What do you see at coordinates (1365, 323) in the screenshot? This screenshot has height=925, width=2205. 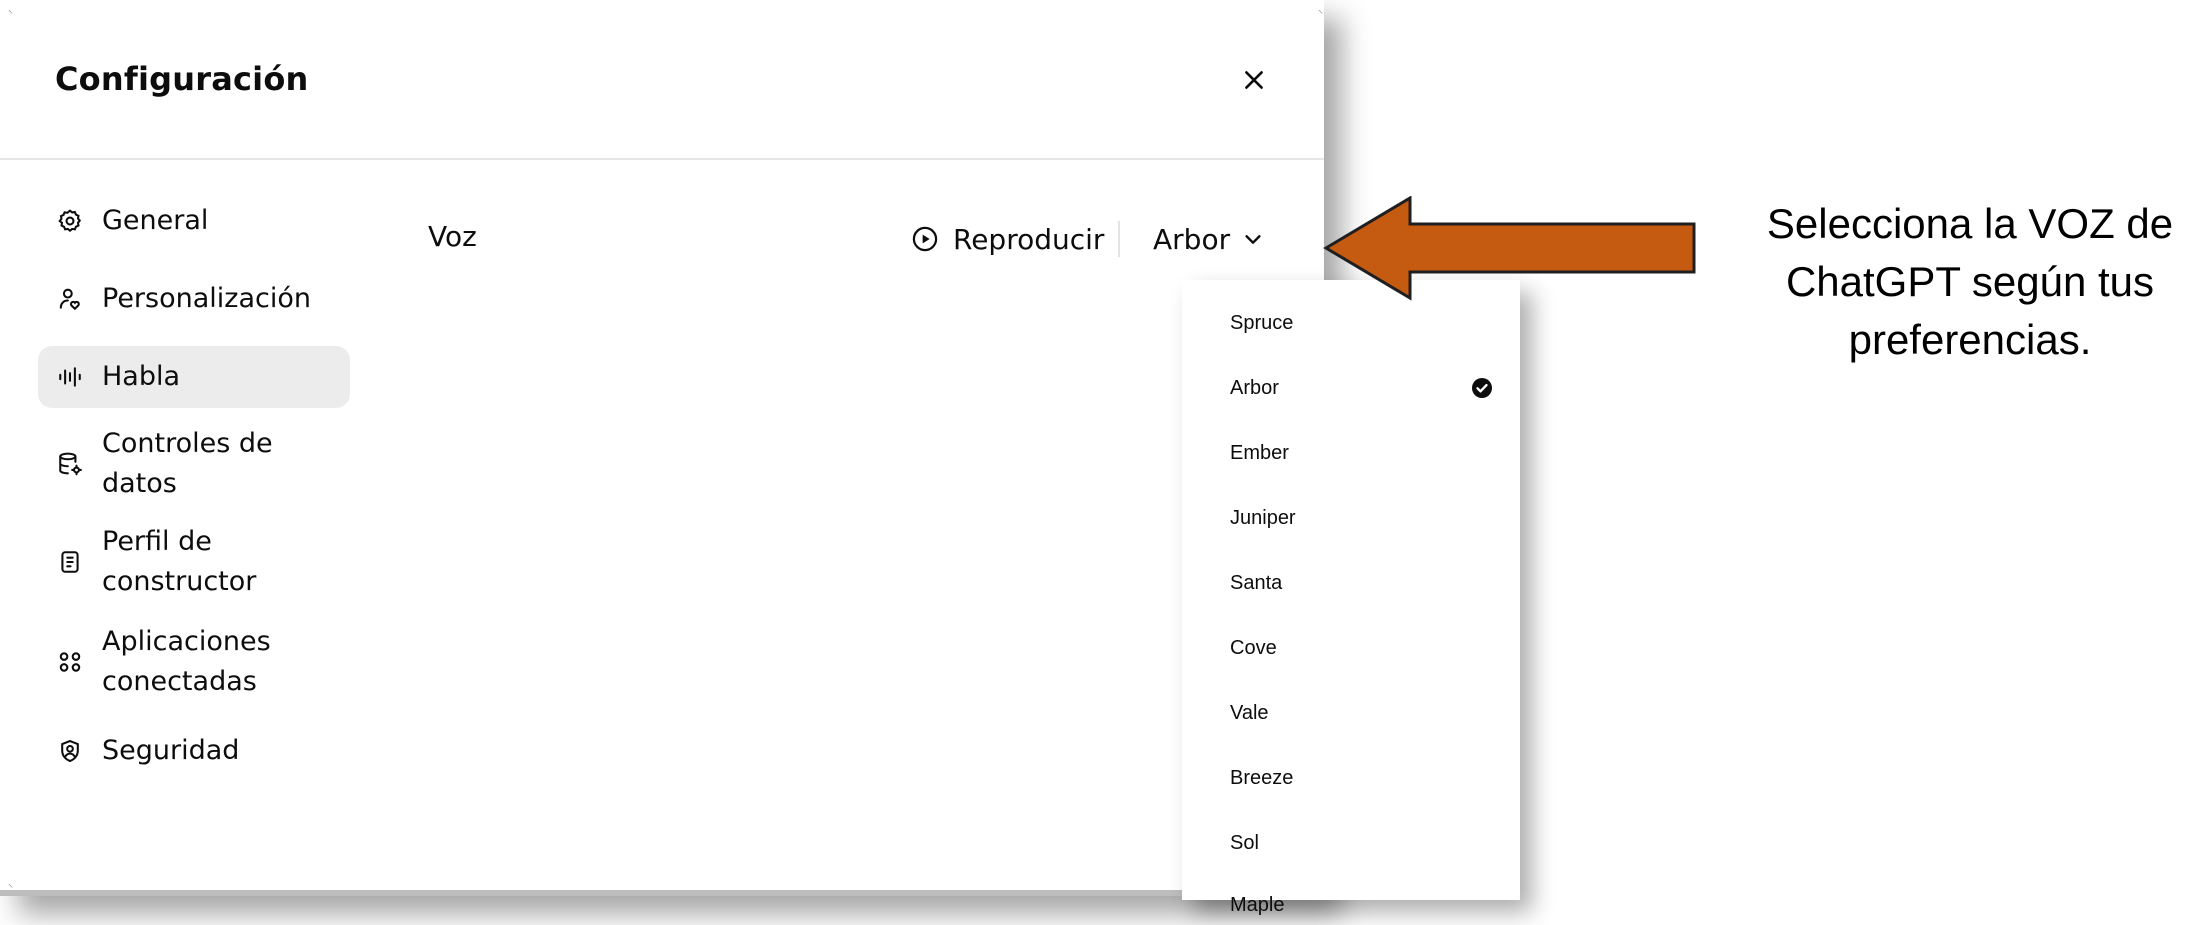 I see `voice-option: Spruce` at bounding box center [1365, 323].